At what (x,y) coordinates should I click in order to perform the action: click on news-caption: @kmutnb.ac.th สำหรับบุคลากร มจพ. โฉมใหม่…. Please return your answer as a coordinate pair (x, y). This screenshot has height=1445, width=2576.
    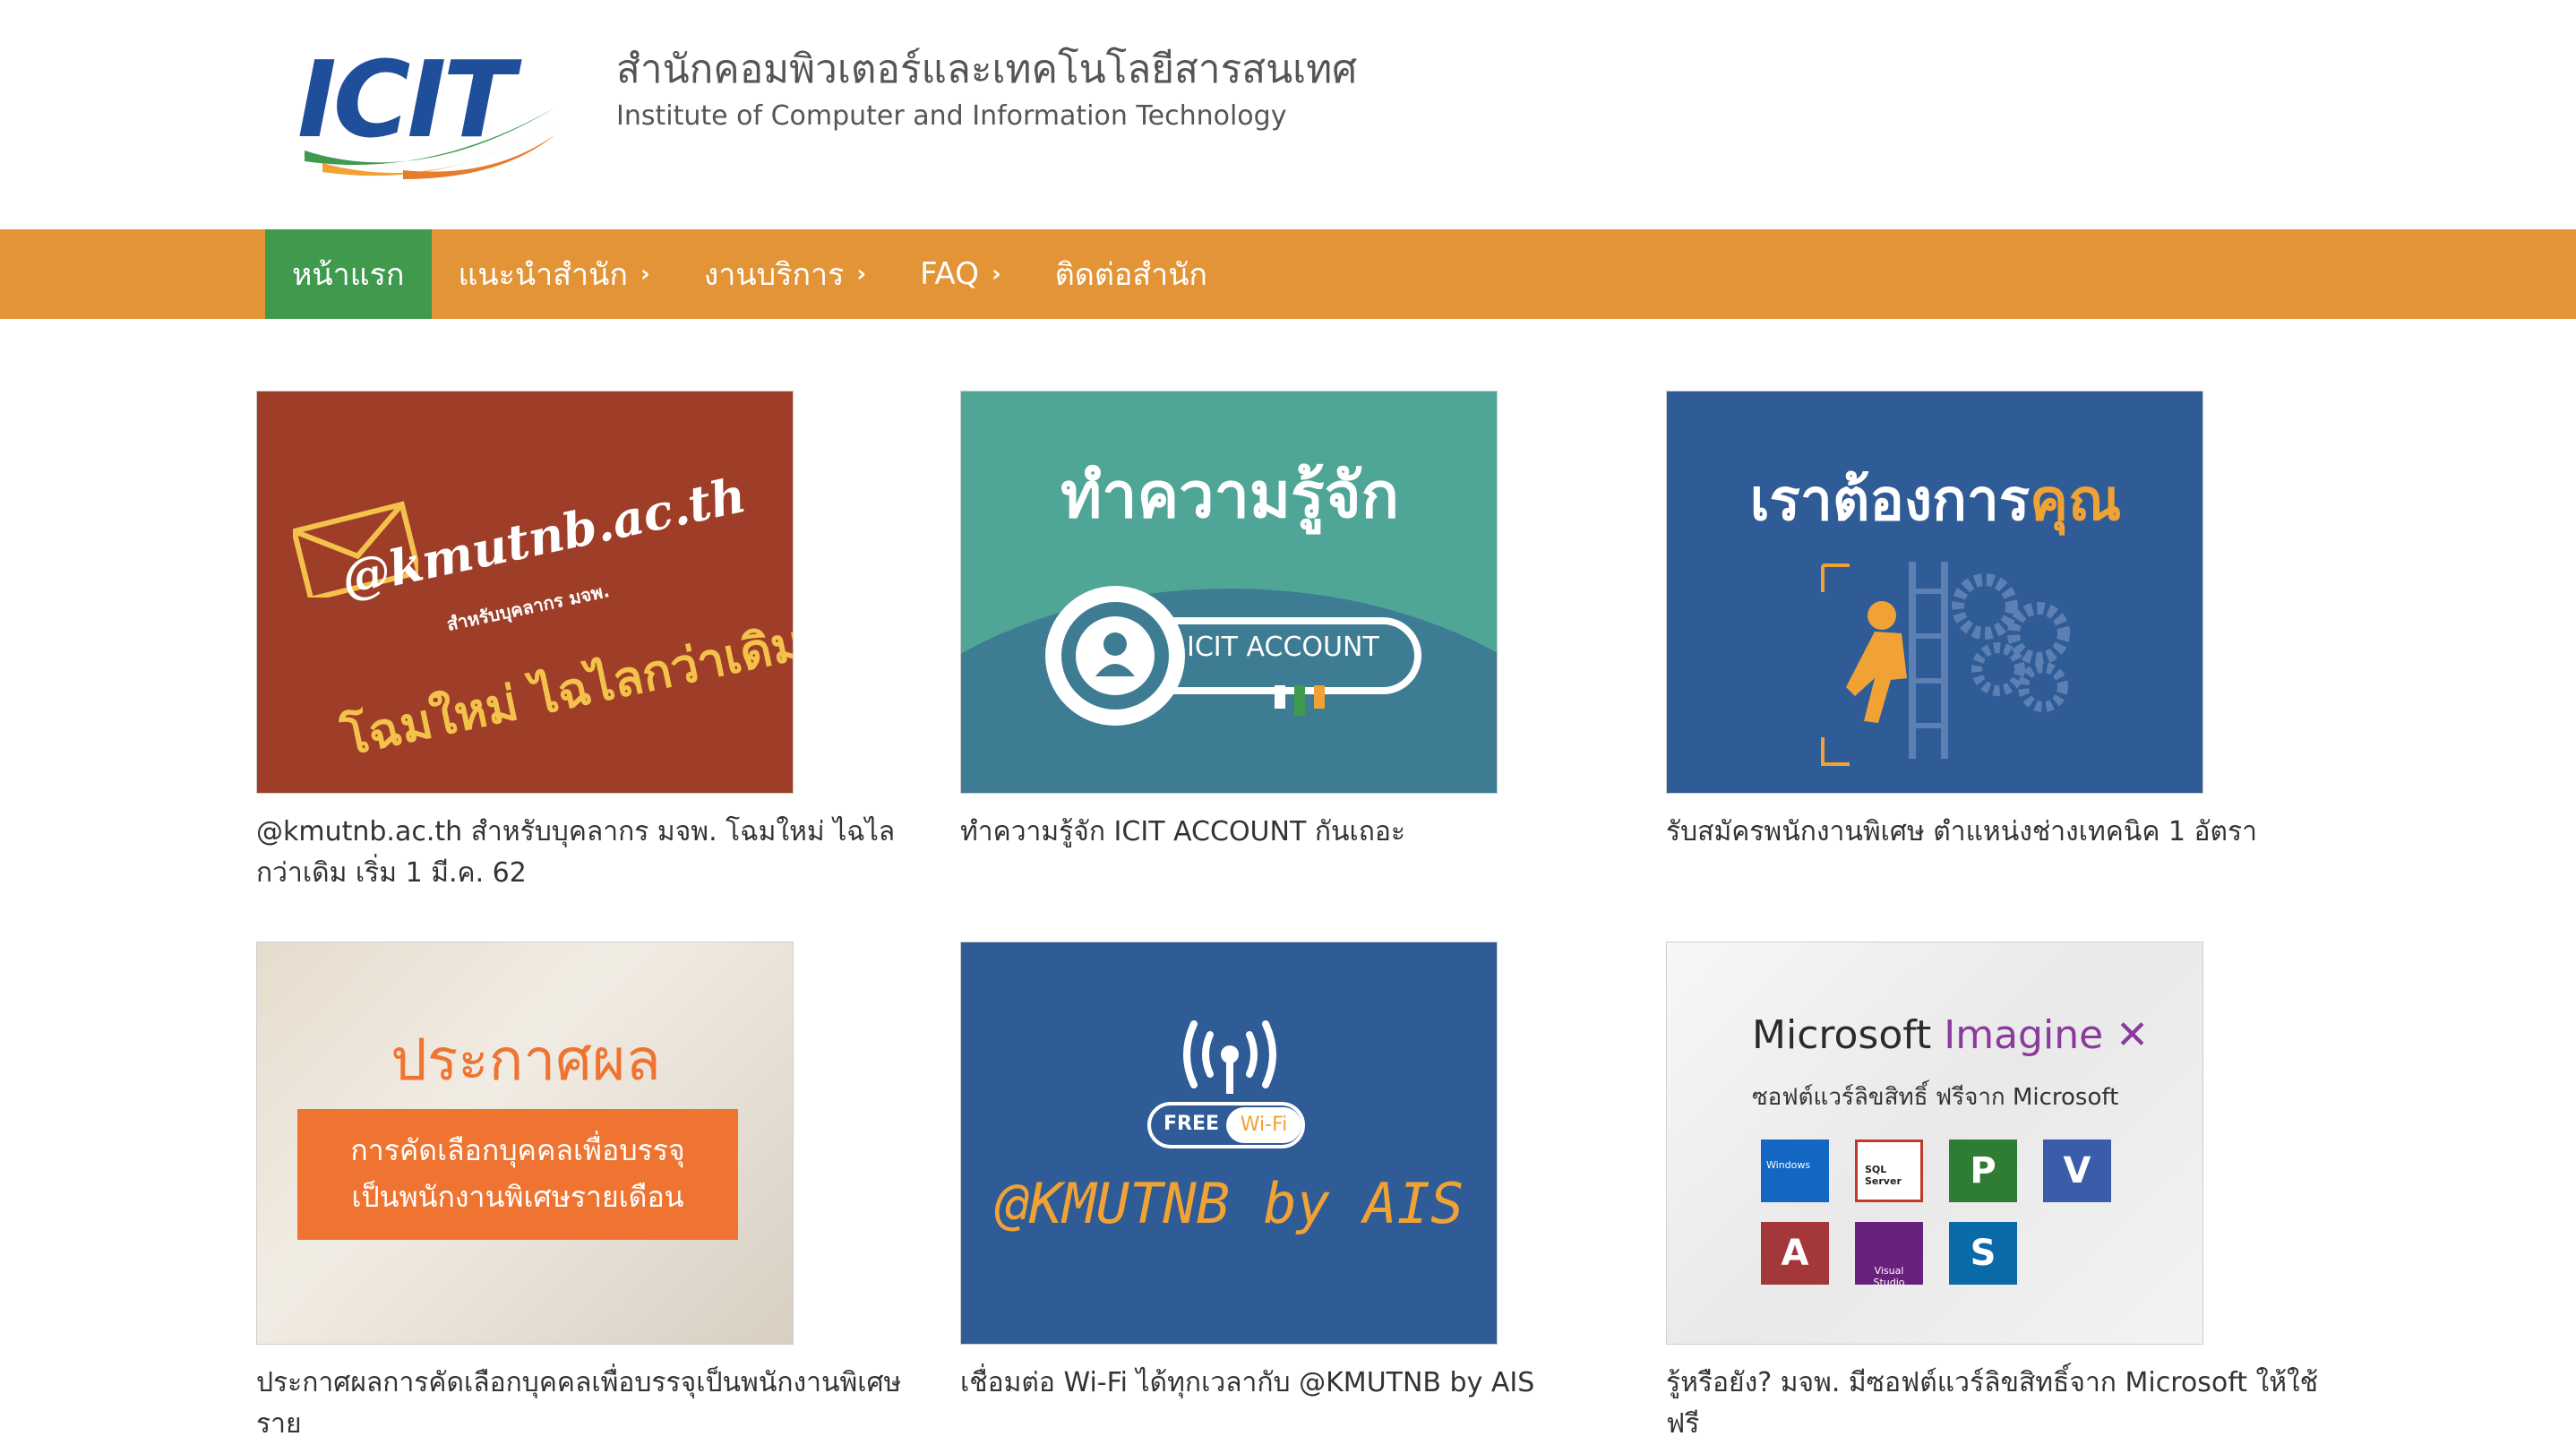
    Looking at the image, I should click on (596, 853).